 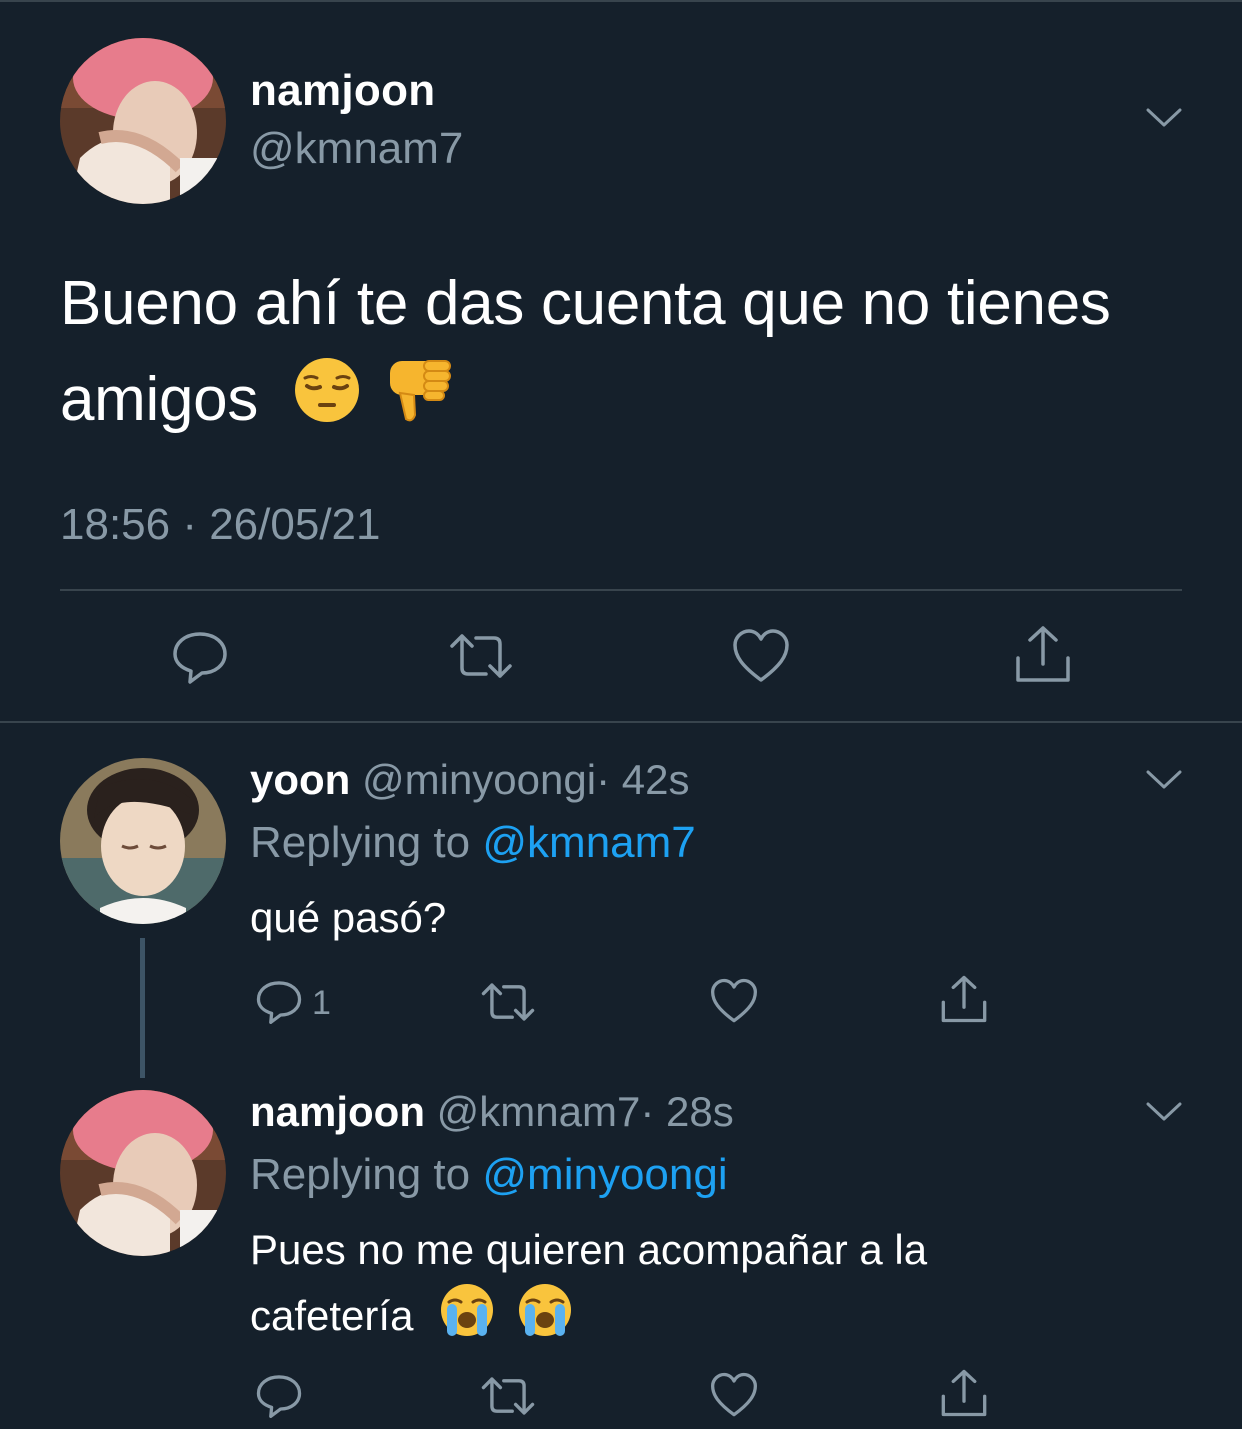 What do you see at coordinates (686, 1111) in the screenshot?
I see `reply2-time: · 28s` at bounding box center [686, 1111].